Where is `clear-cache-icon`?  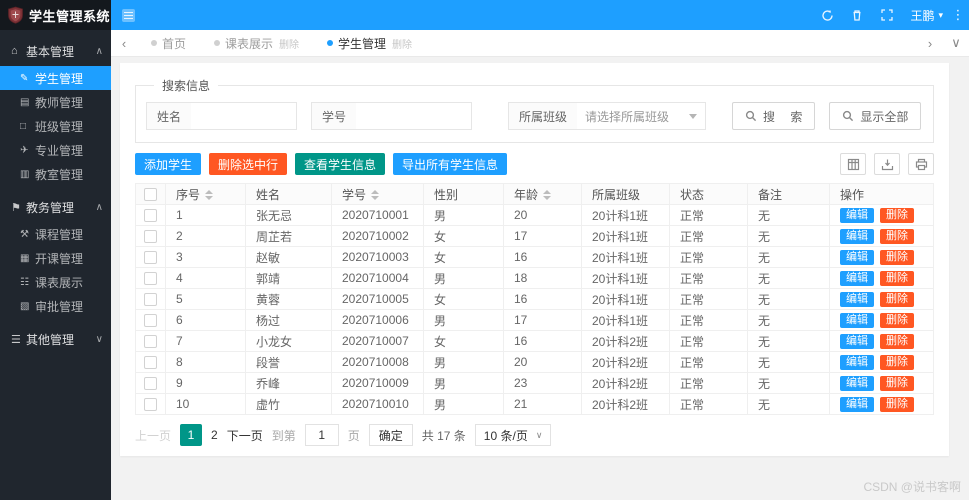 clear-cache-icon is located at coordinates (857, 15).